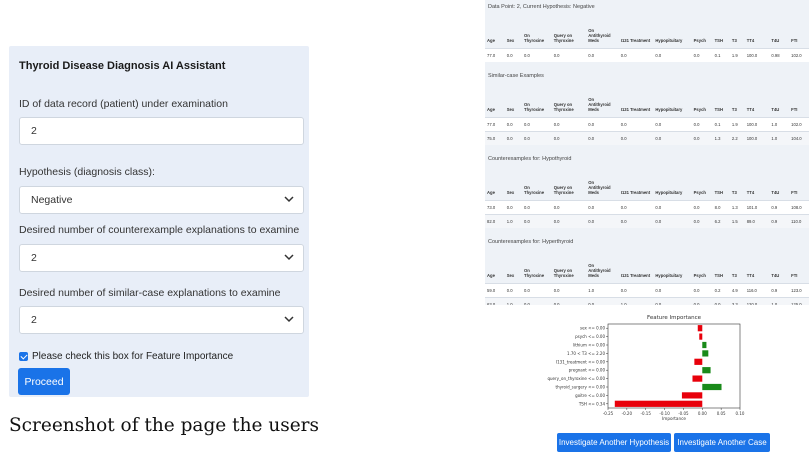 The image size is (809, 453). Describe the element at coordinates (737, 137) in the screenshot. I see `table-cell: 2.2` at that location.